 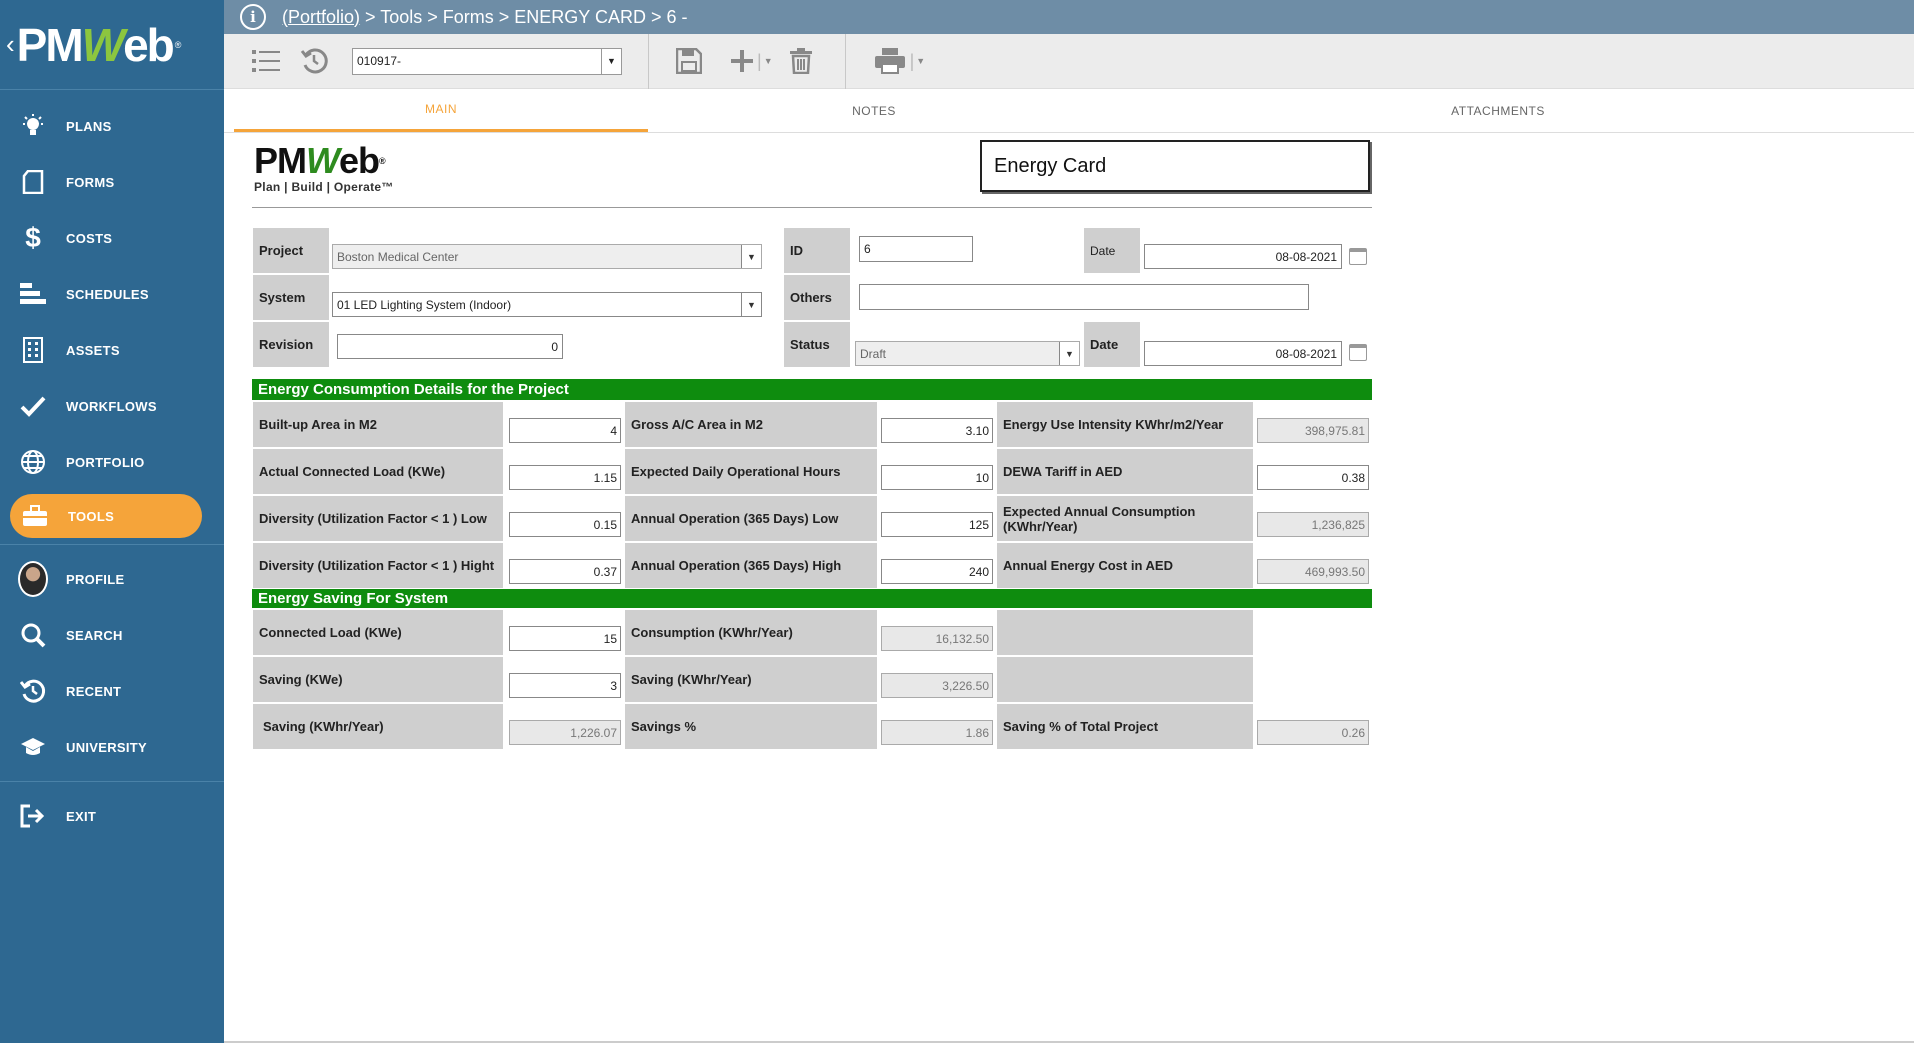 I want to click on sidebar-item-label: WORKFLOWS, so click(x=111, y=406).